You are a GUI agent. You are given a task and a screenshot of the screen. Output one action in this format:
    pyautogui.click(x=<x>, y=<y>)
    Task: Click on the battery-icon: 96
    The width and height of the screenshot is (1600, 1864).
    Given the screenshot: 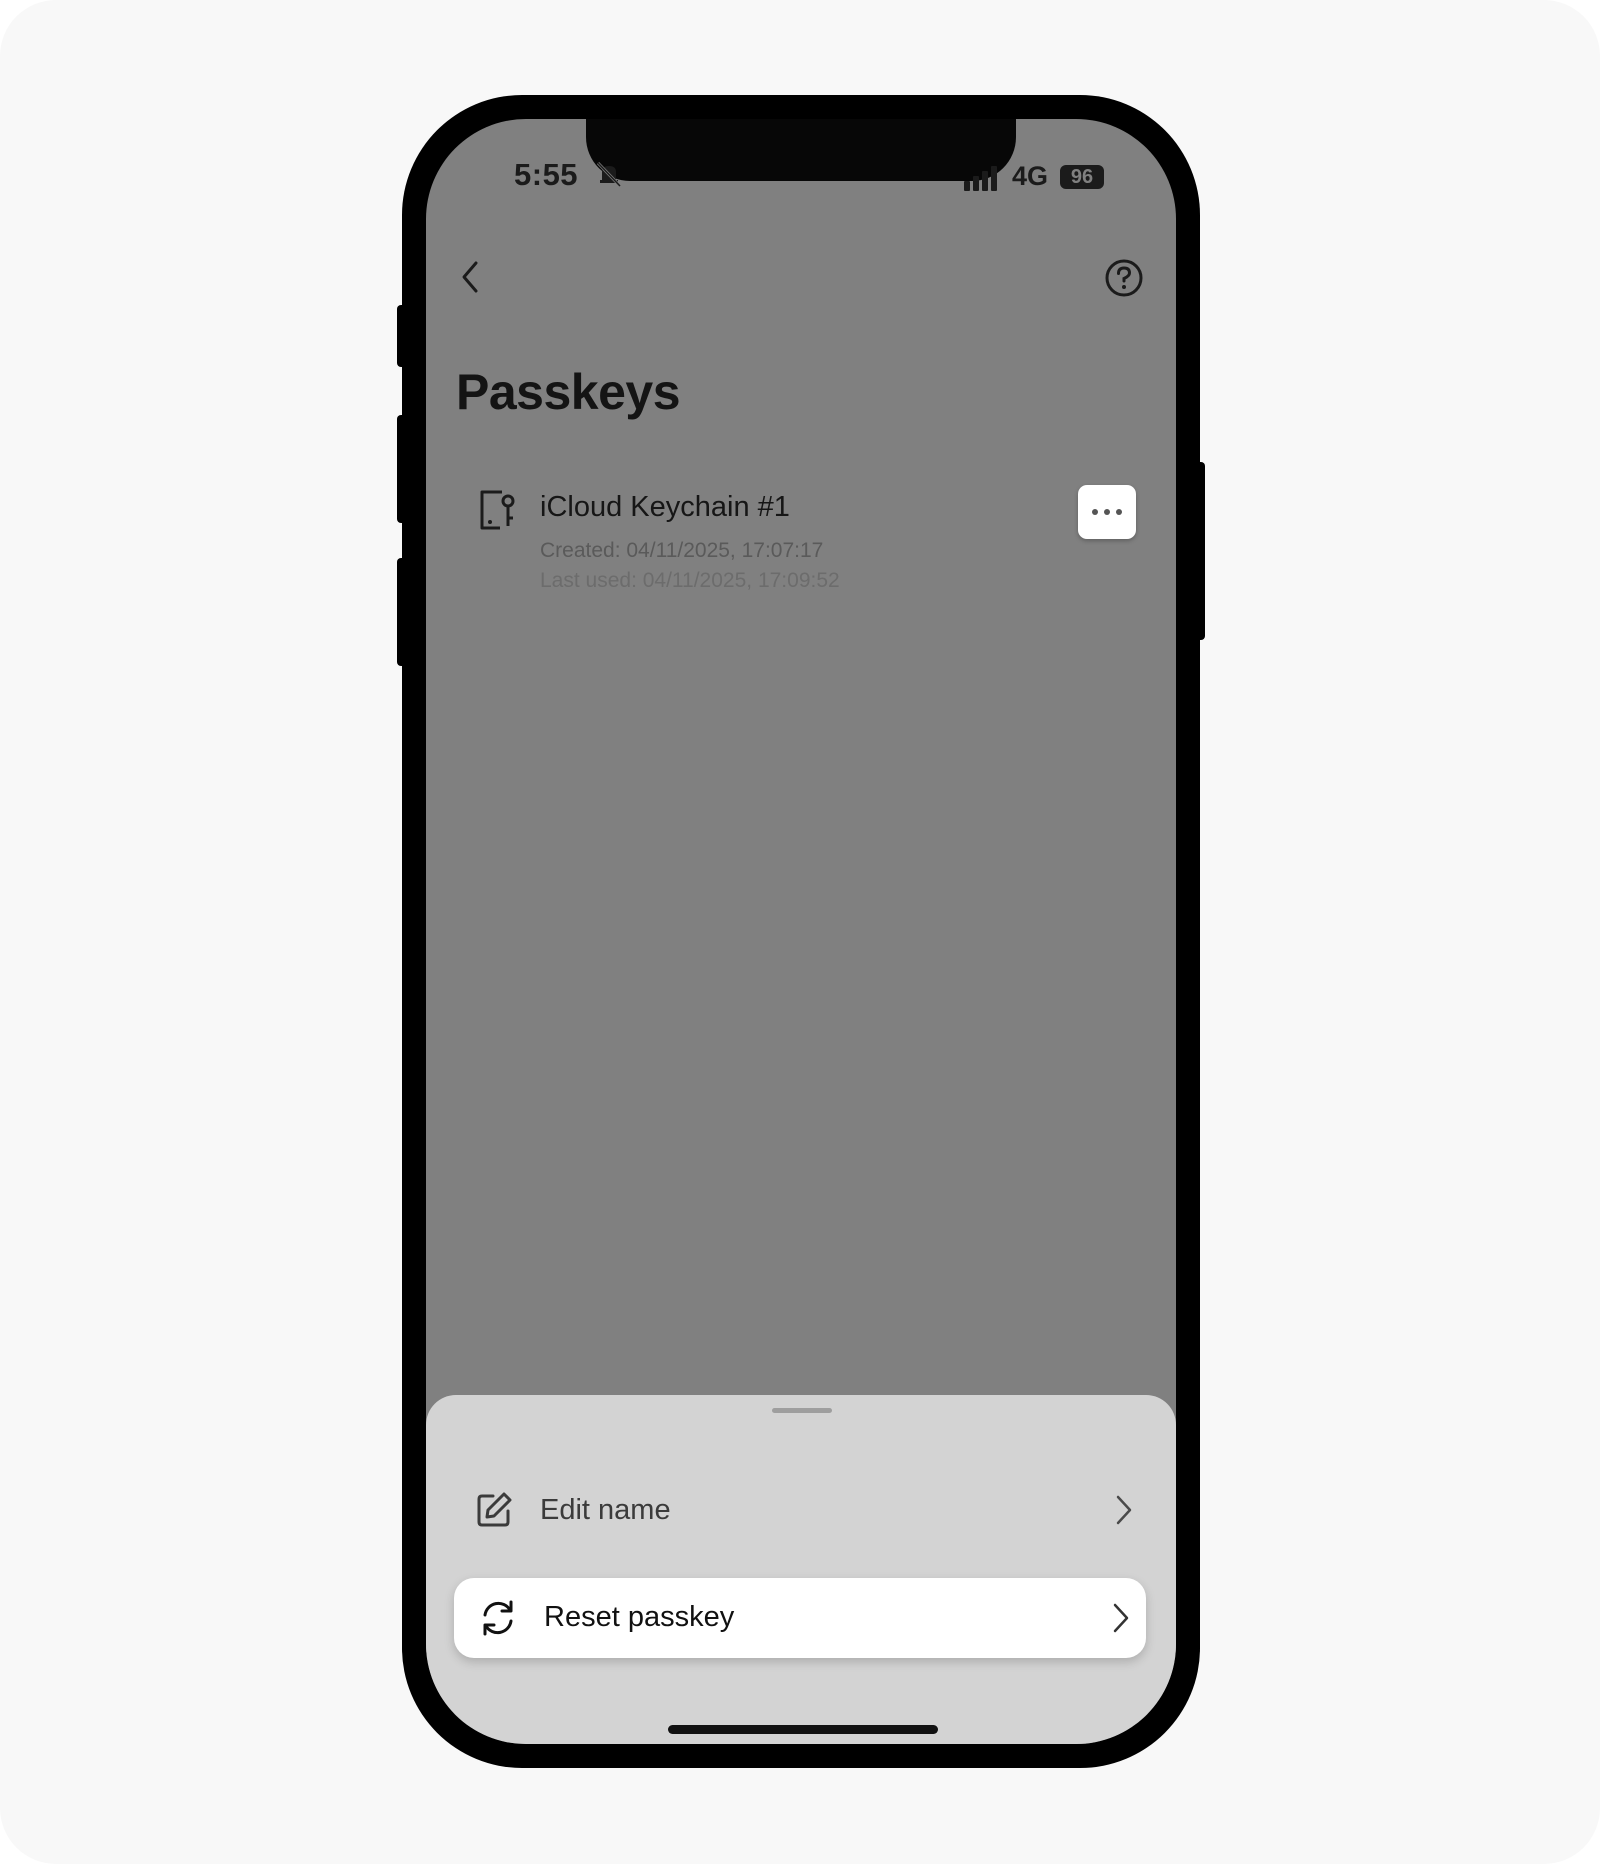 What is the action you would take?
    pyautogui.click(x=1082, y=177)
    